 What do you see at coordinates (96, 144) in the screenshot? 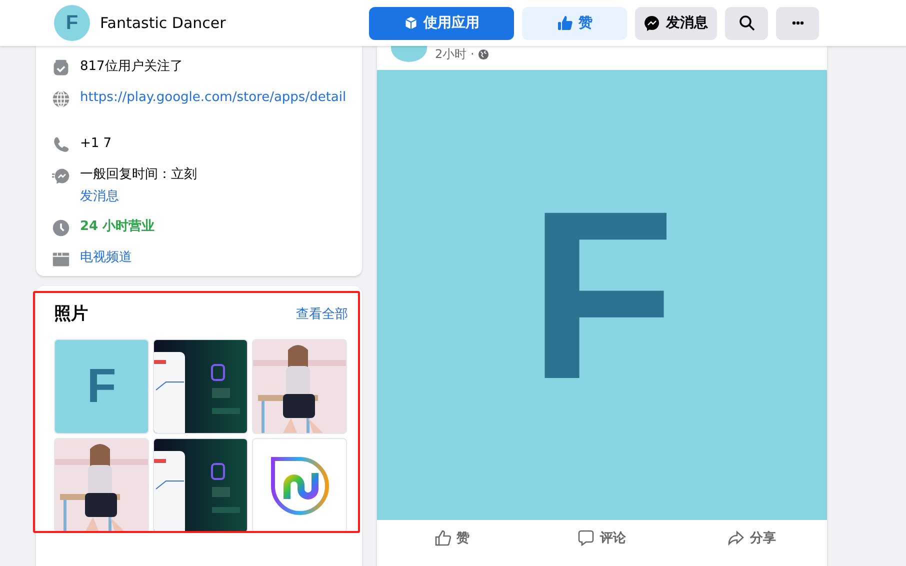
I see `phone-text: +1 7` at bounding box center [96, 144].